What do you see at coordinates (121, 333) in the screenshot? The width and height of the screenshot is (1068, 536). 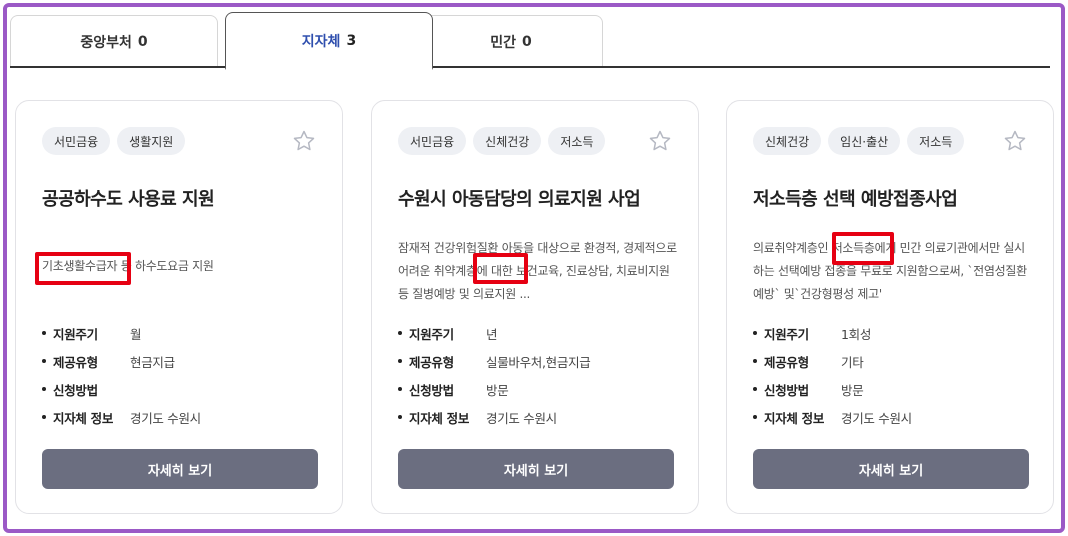 I see `info-row: 지원주기 월` at bounding box center [121, 333].